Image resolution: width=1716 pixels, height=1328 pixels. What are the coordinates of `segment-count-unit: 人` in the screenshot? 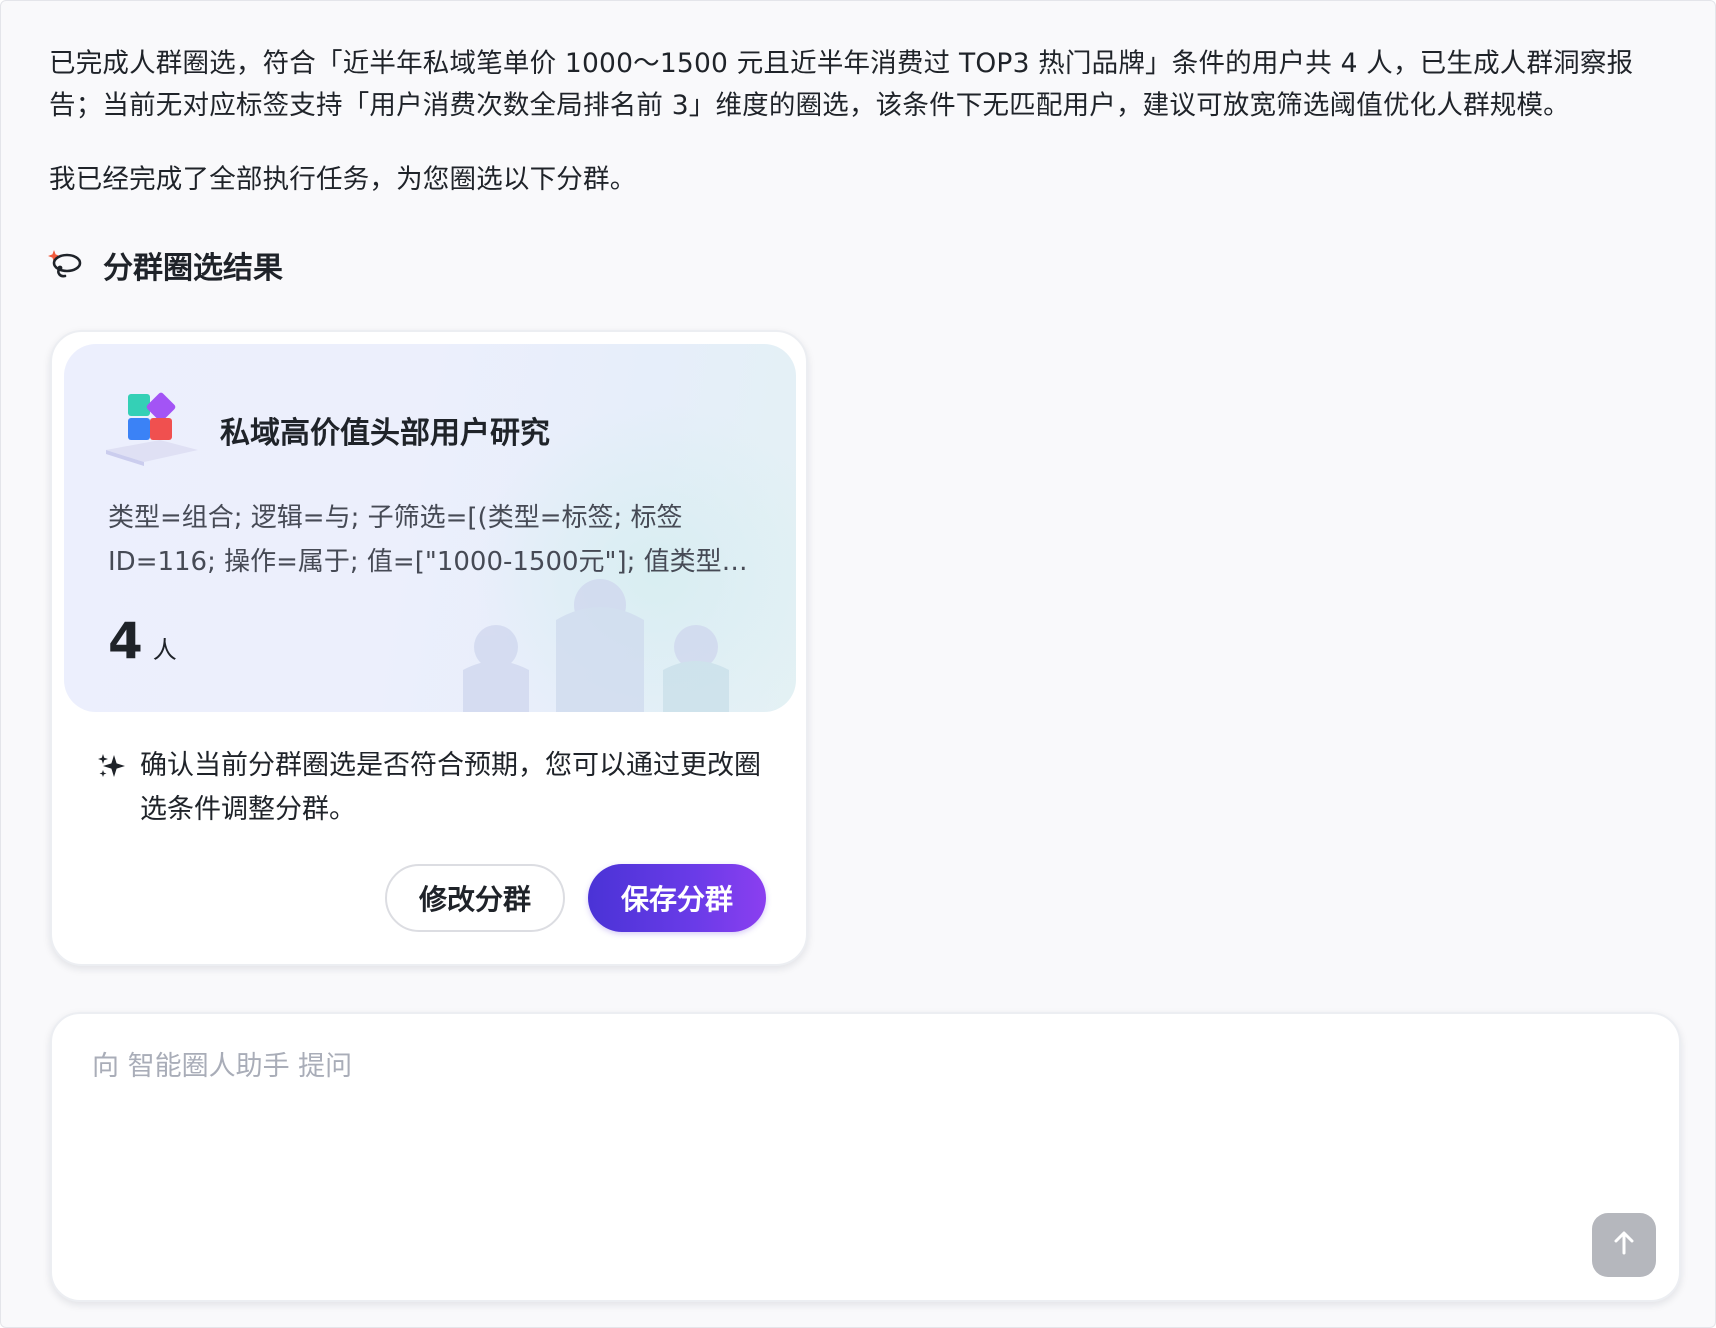 It's located at (164, 650).